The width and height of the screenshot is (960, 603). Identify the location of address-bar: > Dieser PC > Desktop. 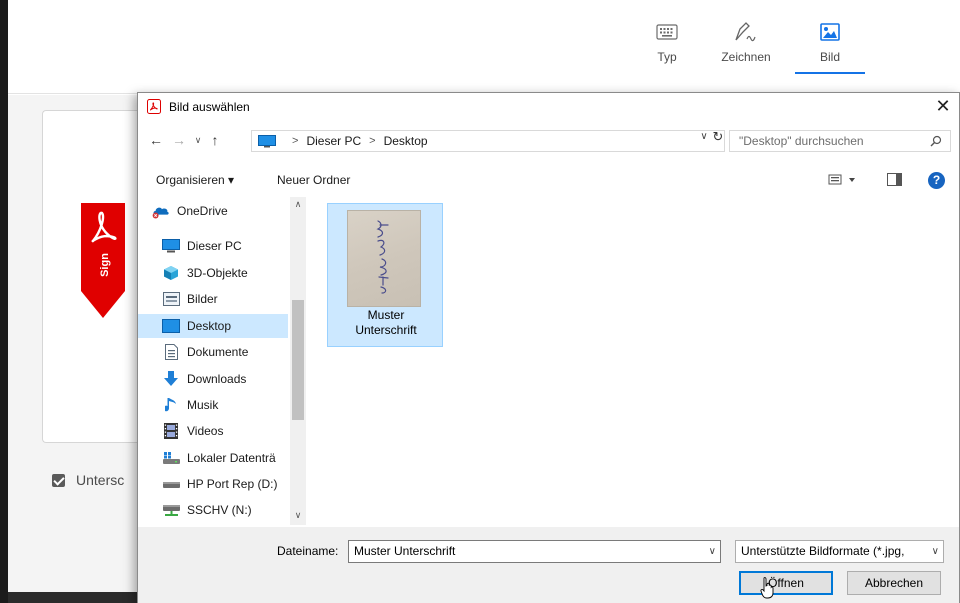
(488, 141).